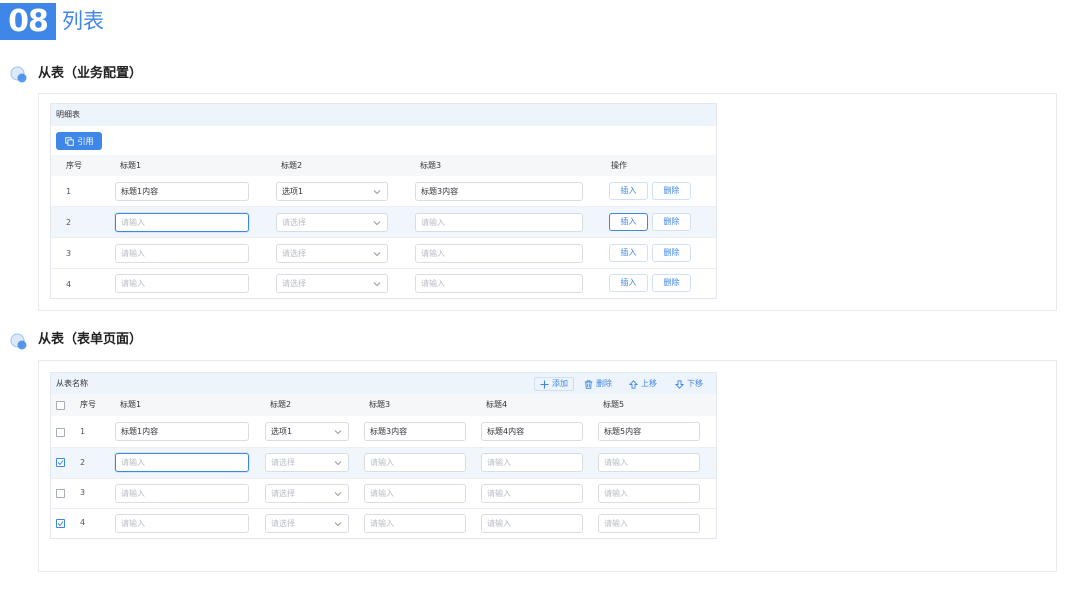 The width and height of the screenshot is (1067, 600). Describe the element at coordinates (649, 383) in the screenshot. I see `move-up-label: 上移` at that location.